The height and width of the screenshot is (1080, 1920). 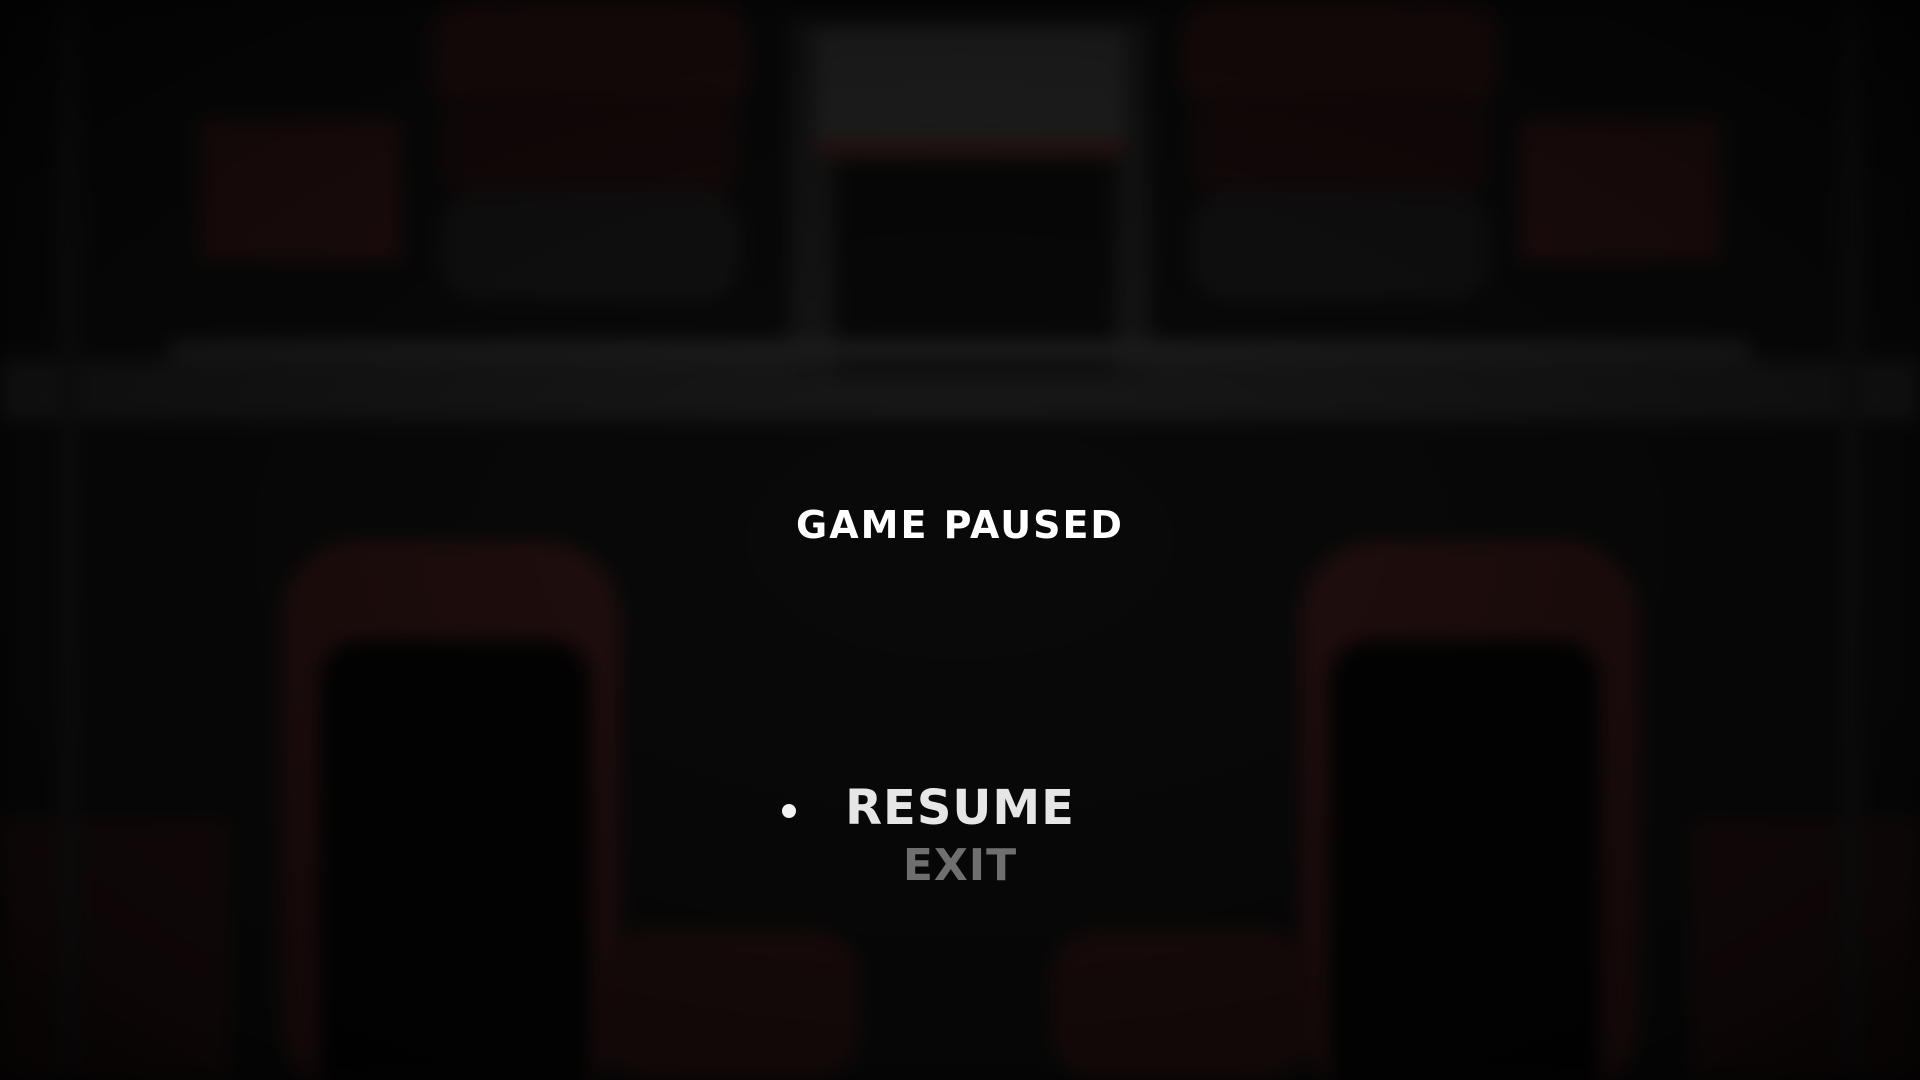 What do you see at coordinates (960, 808) in the screenshot?
I see `resume-button: RESUME` at bounding box center [960, 808].